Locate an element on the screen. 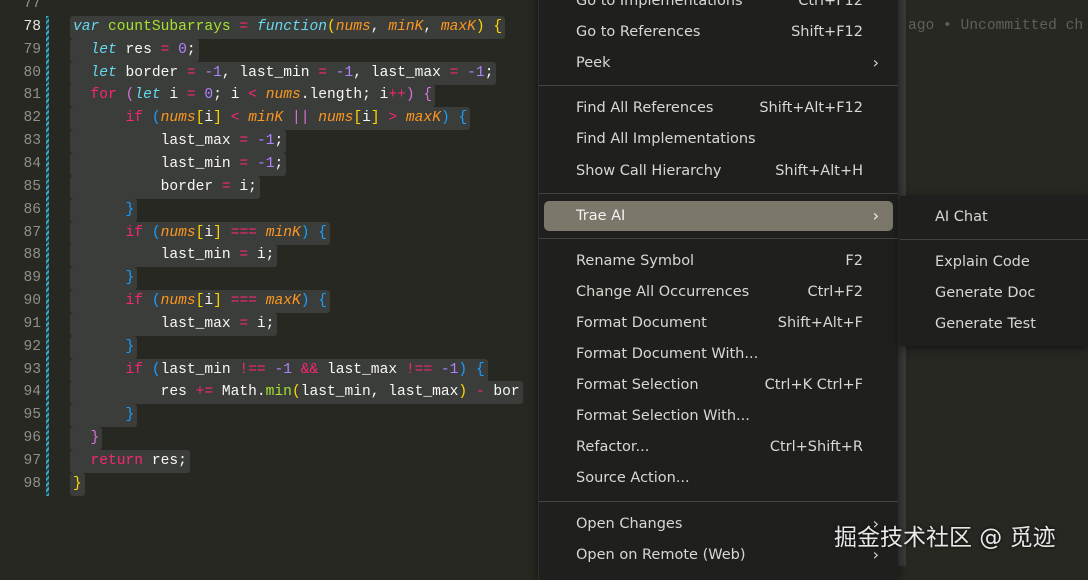 This screenshot has width=1088, height=580. code-line: 77 is located at coordinates (270, 8).